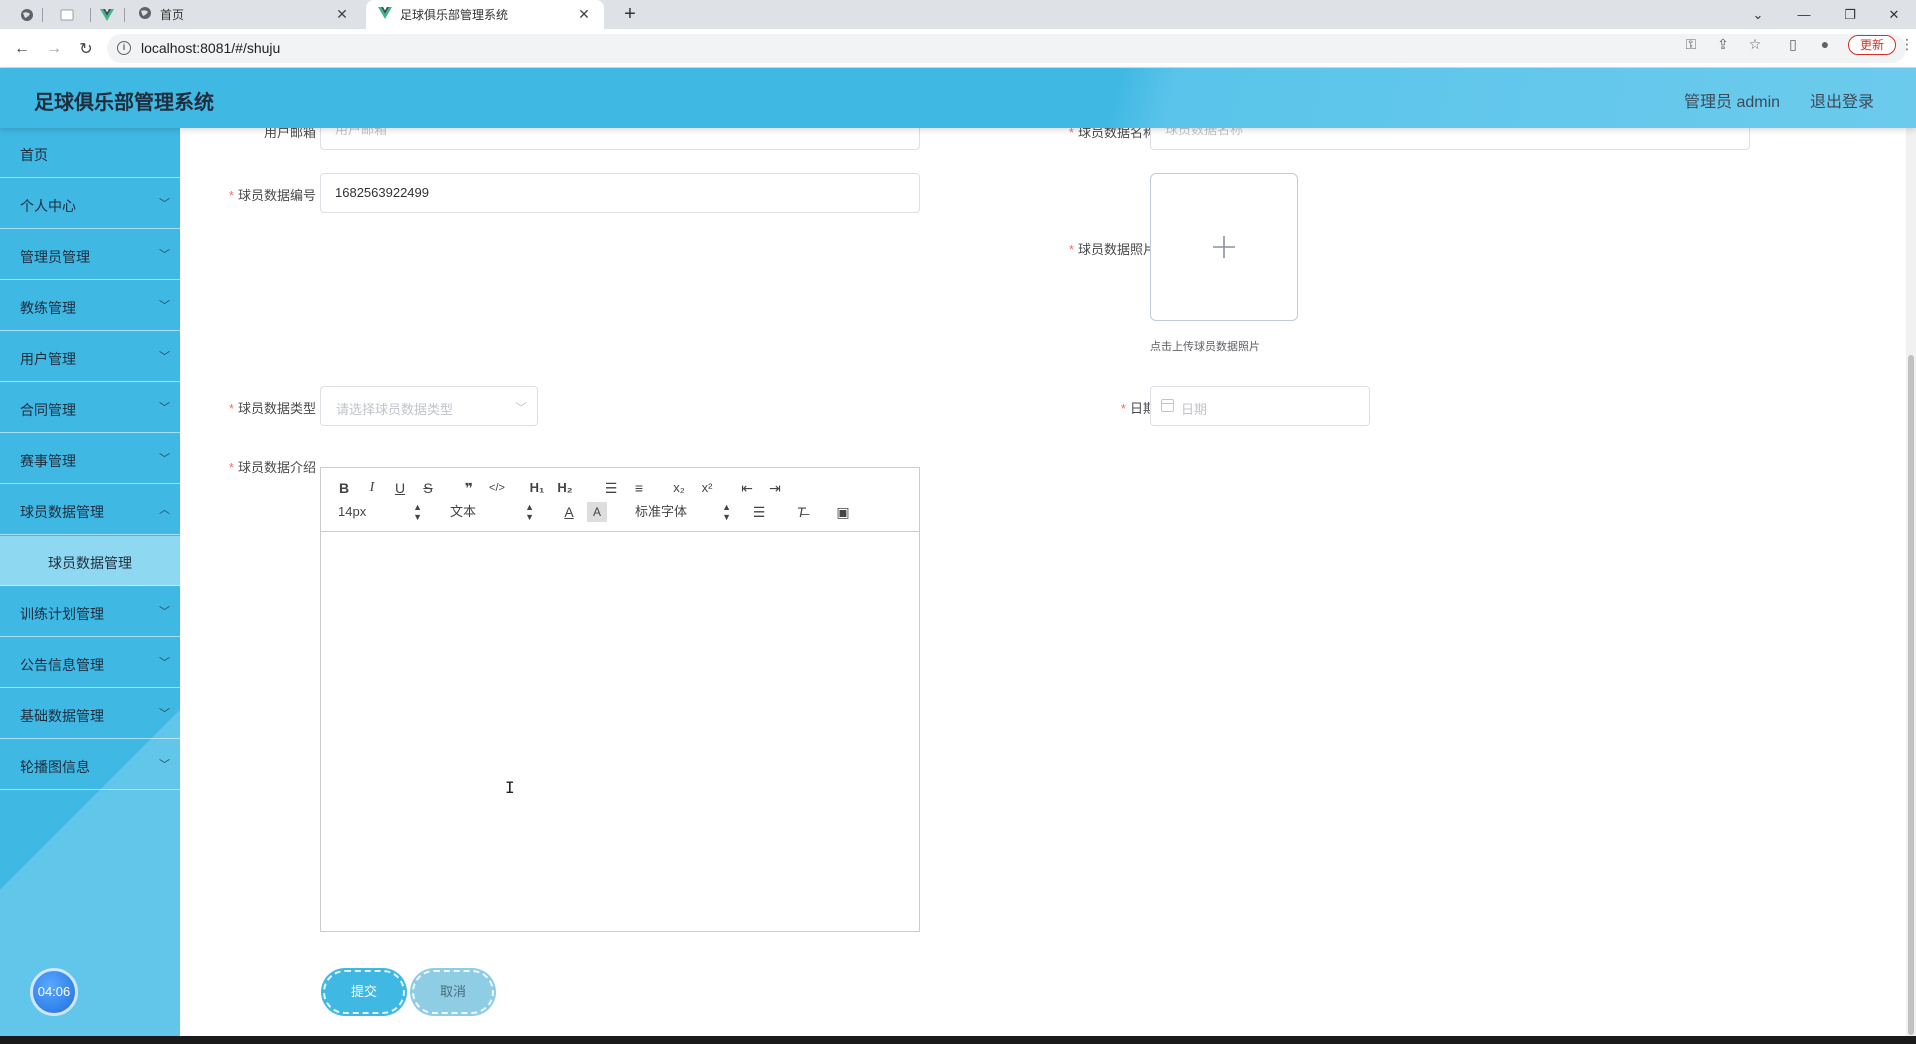  Describe the element at coordinates (429, 406) in the screenshot. I see `player-data-type-select: 请选择球员数据类型 ﹀` at that location.